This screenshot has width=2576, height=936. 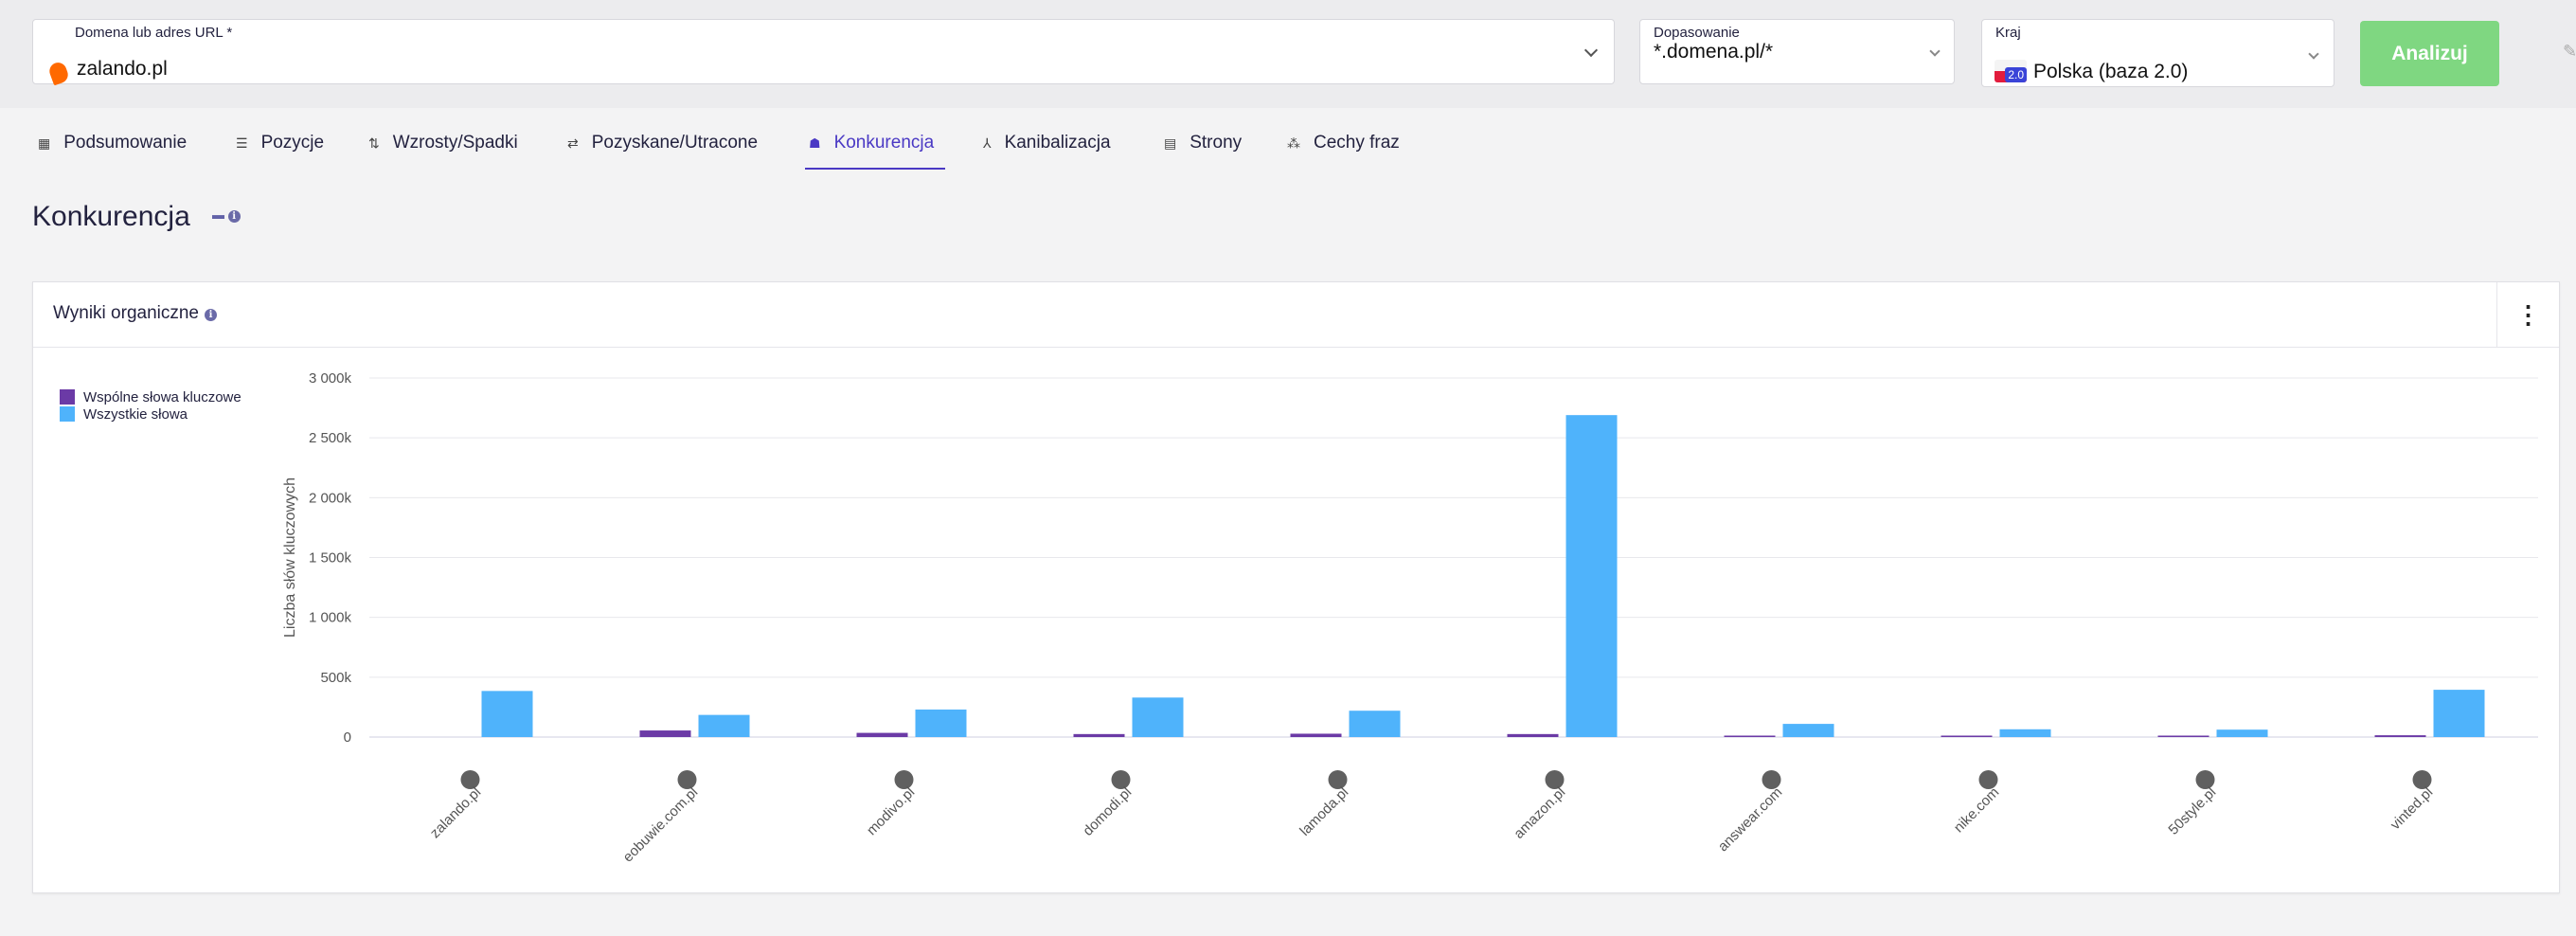 What do you see at coordinates (330, 618) in the screenshot?
I see `y-tick-label: 1 000k` at bounding box center [330, 618].